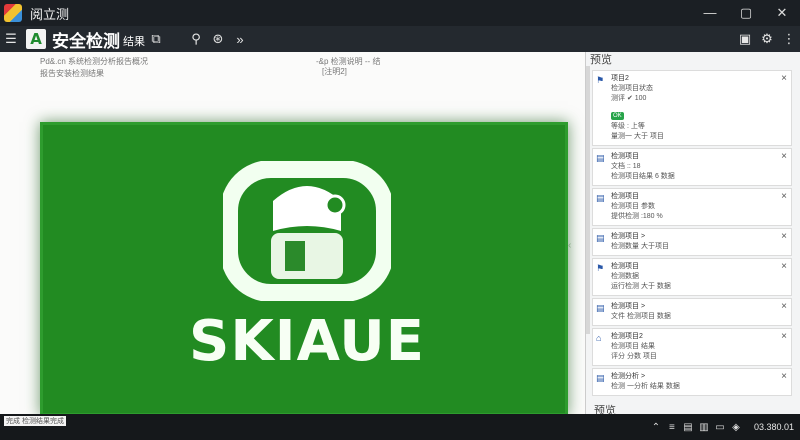 The height and width of the screenshot is (440, 800). What do you see at coordinates (626, 166) in the screenshot?
I see `card-line: 文档 :: 18` at bounding box center [626, 166].